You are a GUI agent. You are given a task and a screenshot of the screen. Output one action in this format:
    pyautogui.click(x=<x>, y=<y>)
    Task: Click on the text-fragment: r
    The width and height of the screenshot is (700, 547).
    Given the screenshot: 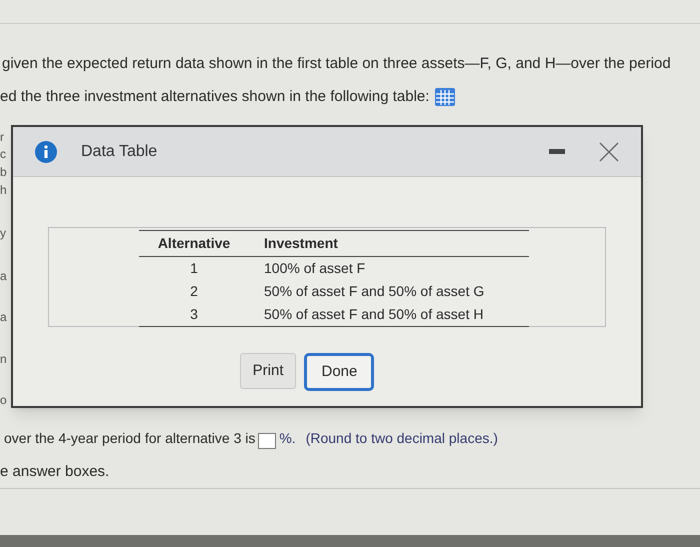 What is the action you would take?
    pyautogui.click(x=2, y=137)
    